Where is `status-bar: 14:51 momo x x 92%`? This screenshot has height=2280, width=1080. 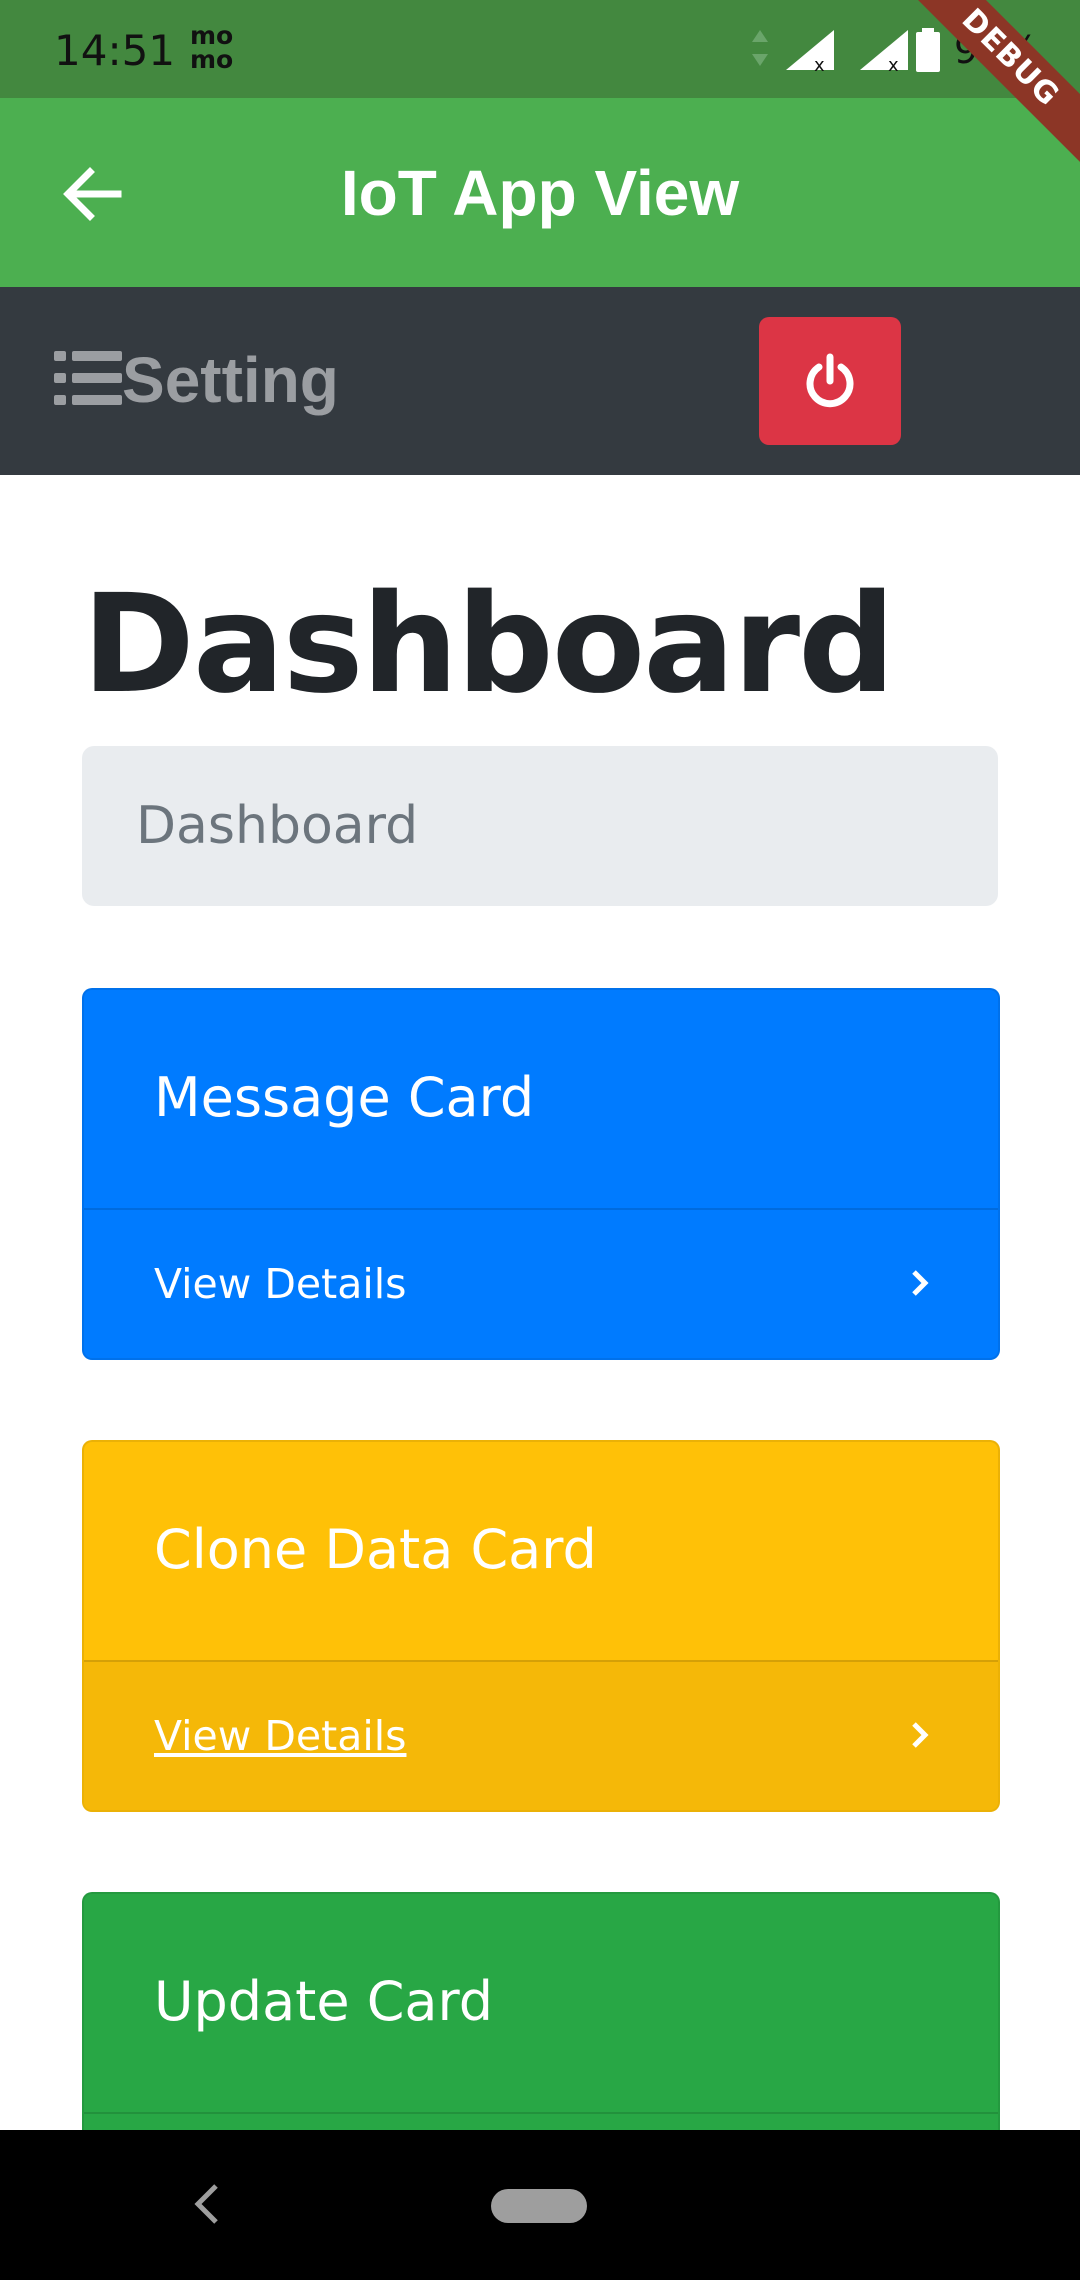 status-bar: 14:51 momo x x 92% is located at coordinates (540, 49).